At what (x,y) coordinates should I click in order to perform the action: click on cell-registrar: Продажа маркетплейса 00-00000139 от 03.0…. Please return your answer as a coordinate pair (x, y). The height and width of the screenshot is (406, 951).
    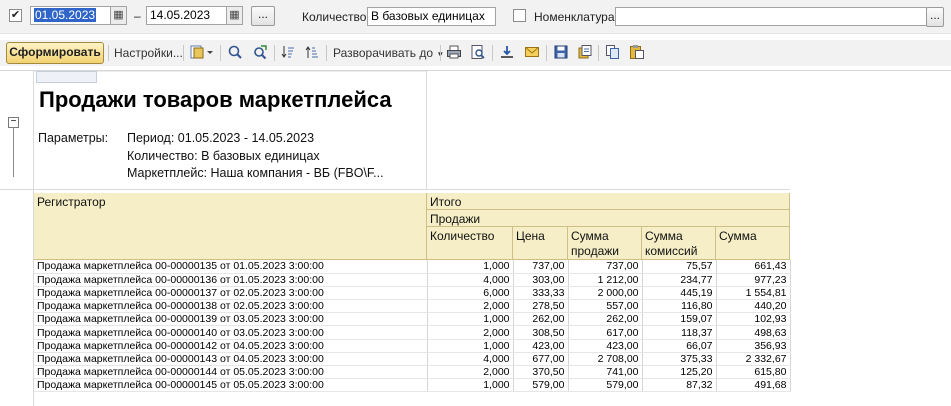
    Looking at the image, I should click on (231, 319).